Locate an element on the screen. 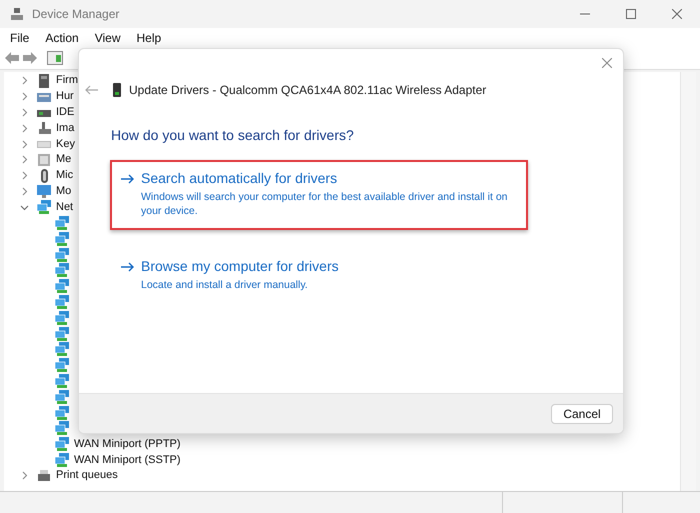 The height and width of the screenshot is (513, 700). forward-icon is located at coordinates (30, 58).